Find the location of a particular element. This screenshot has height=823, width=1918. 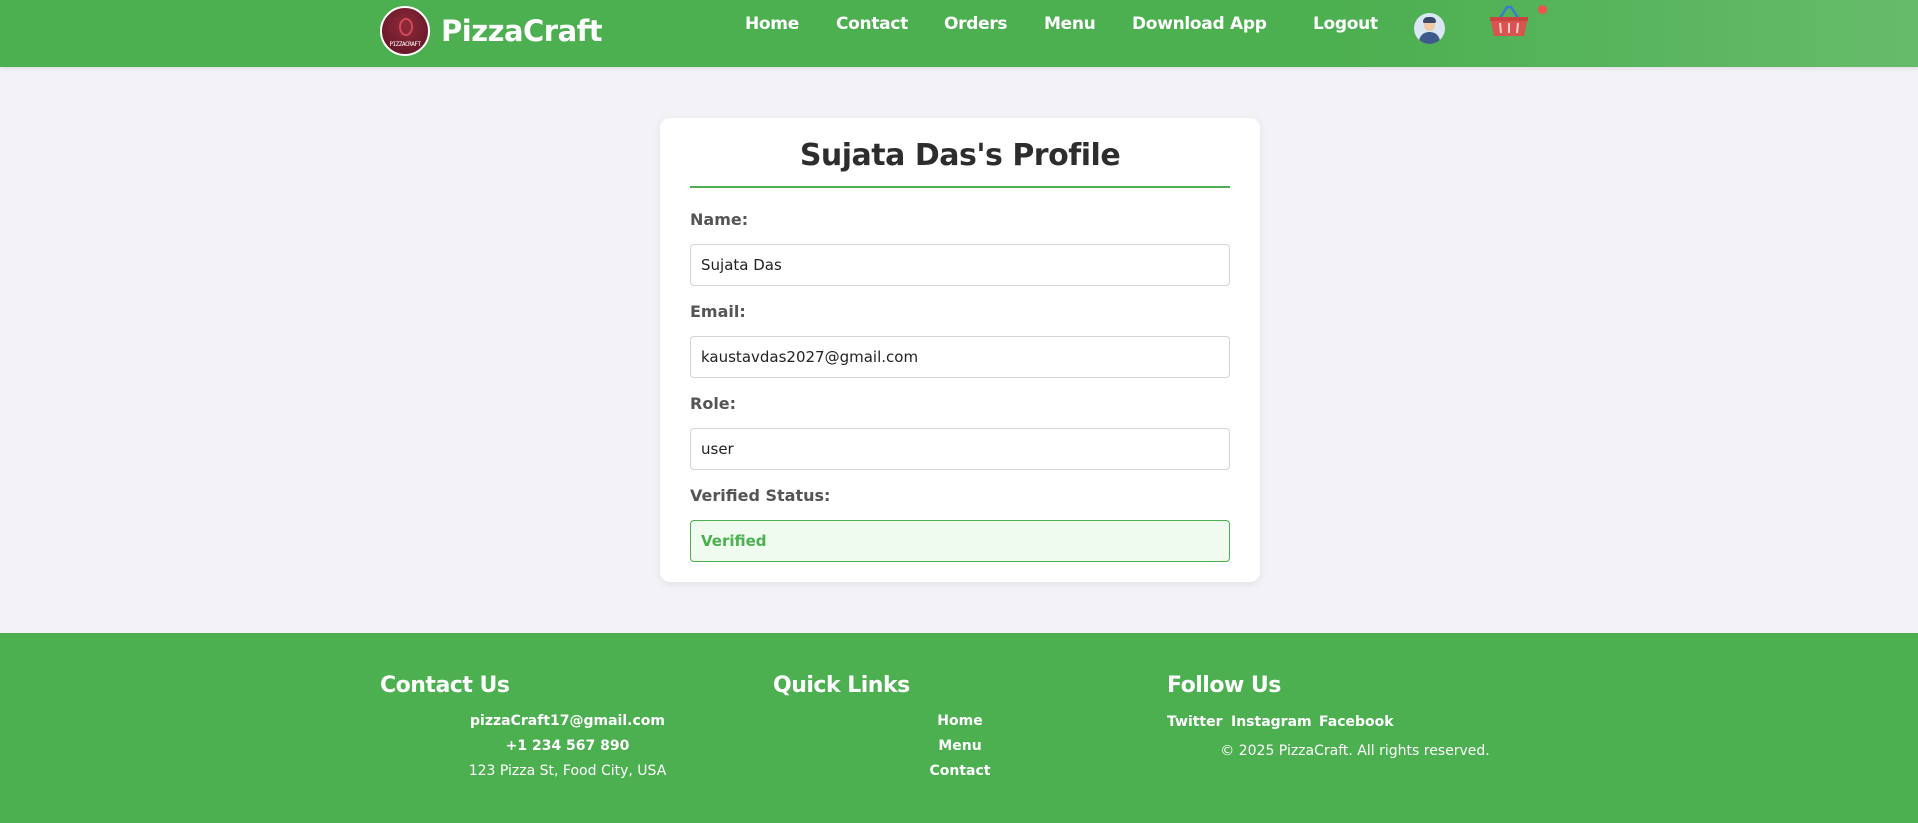

copyright-text: © 2025 PizzaCraft. All rights reserved. is located at coordinates (1355, 751).